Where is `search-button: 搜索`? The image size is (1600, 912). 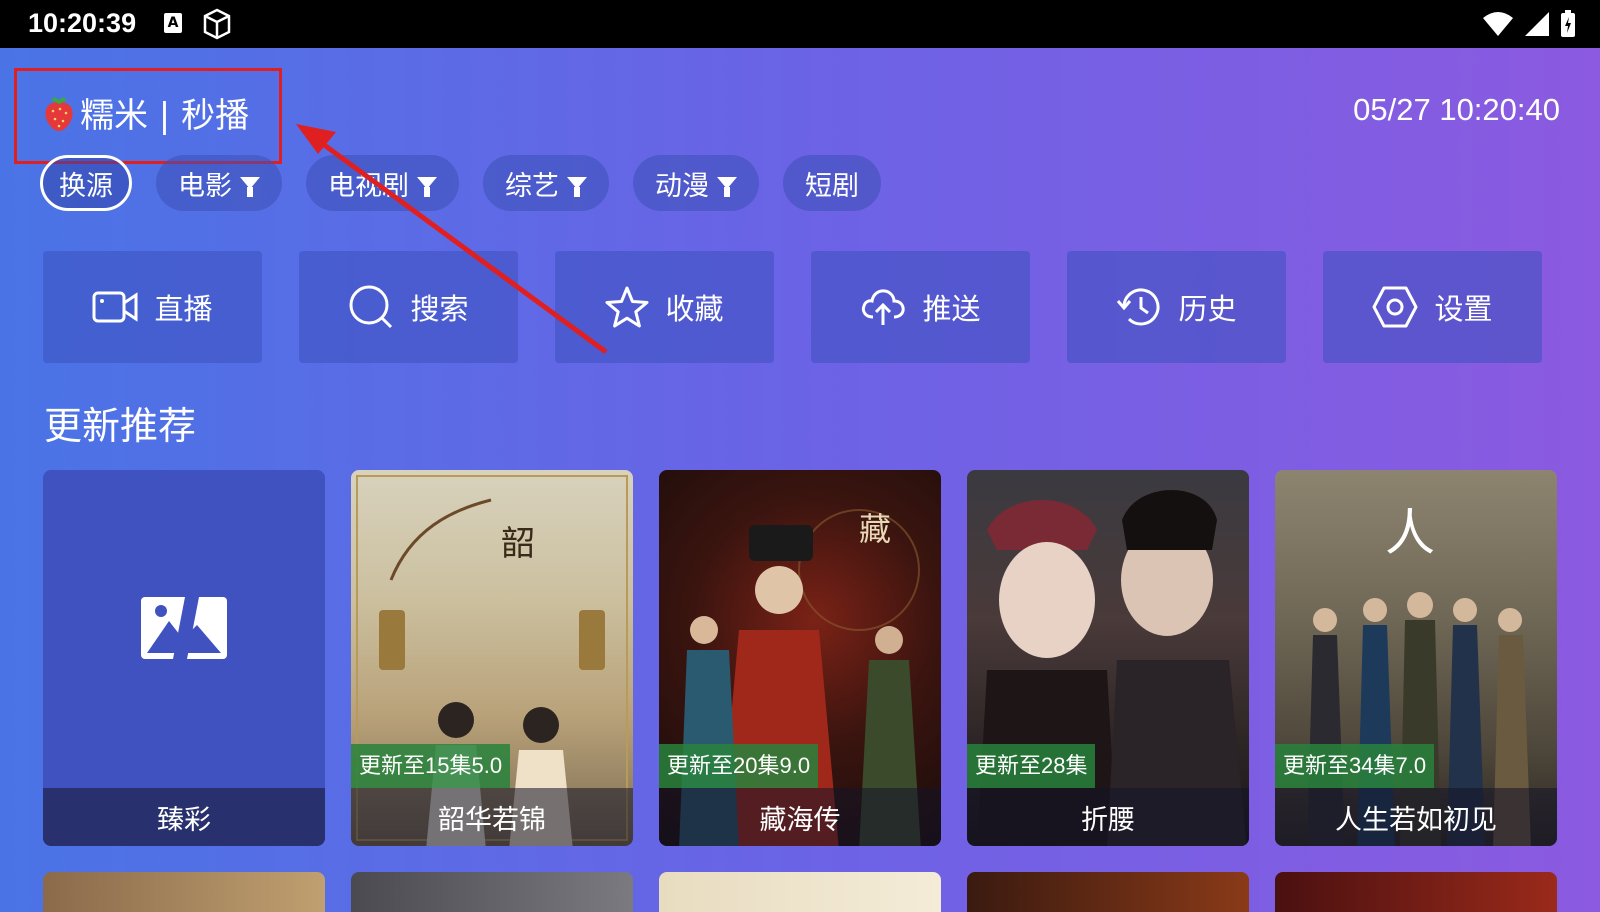
search-button: 搜索 is located at coordinates (408, 307).